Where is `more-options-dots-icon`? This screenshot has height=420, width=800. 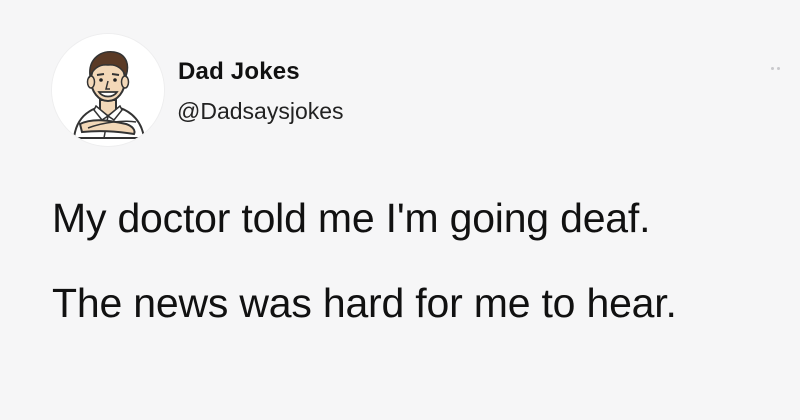
more-options-dots-icon is located at coordinates (775, 68).